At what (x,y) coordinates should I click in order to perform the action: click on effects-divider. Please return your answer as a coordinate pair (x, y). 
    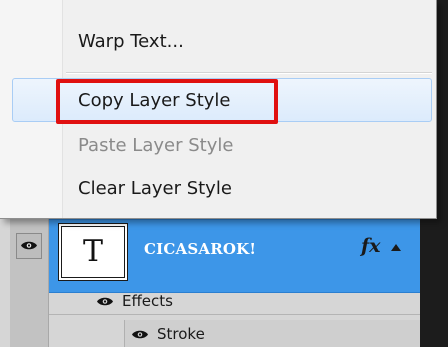
    Looking at the image, I should click on (234, 314).